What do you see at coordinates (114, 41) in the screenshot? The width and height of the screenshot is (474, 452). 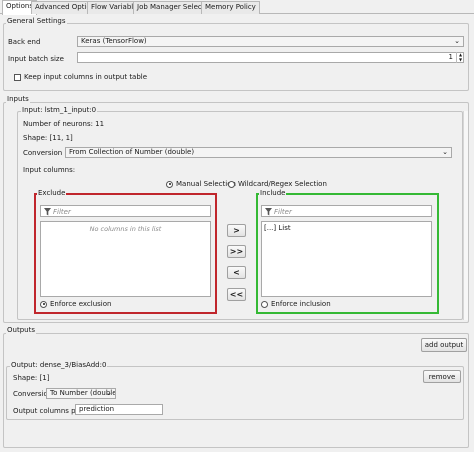 I see `backend-value: Keras (TensorFlow)` at bounding box center [114, 41].